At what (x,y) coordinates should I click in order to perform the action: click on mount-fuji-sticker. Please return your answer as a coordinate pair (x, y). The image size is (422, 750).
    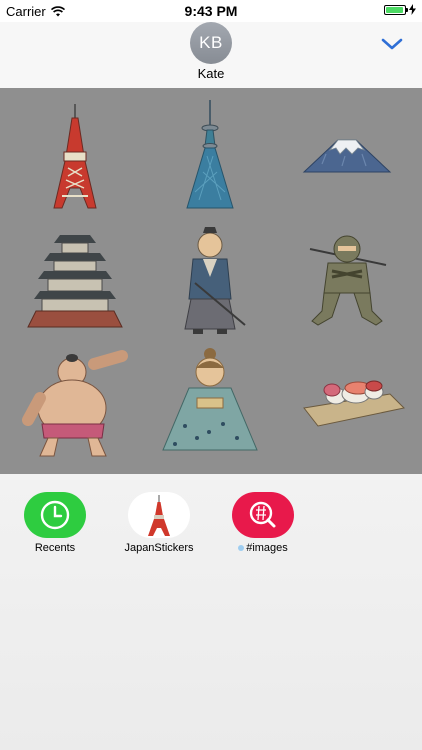
    Looking at the image, I should click on (347, 156).